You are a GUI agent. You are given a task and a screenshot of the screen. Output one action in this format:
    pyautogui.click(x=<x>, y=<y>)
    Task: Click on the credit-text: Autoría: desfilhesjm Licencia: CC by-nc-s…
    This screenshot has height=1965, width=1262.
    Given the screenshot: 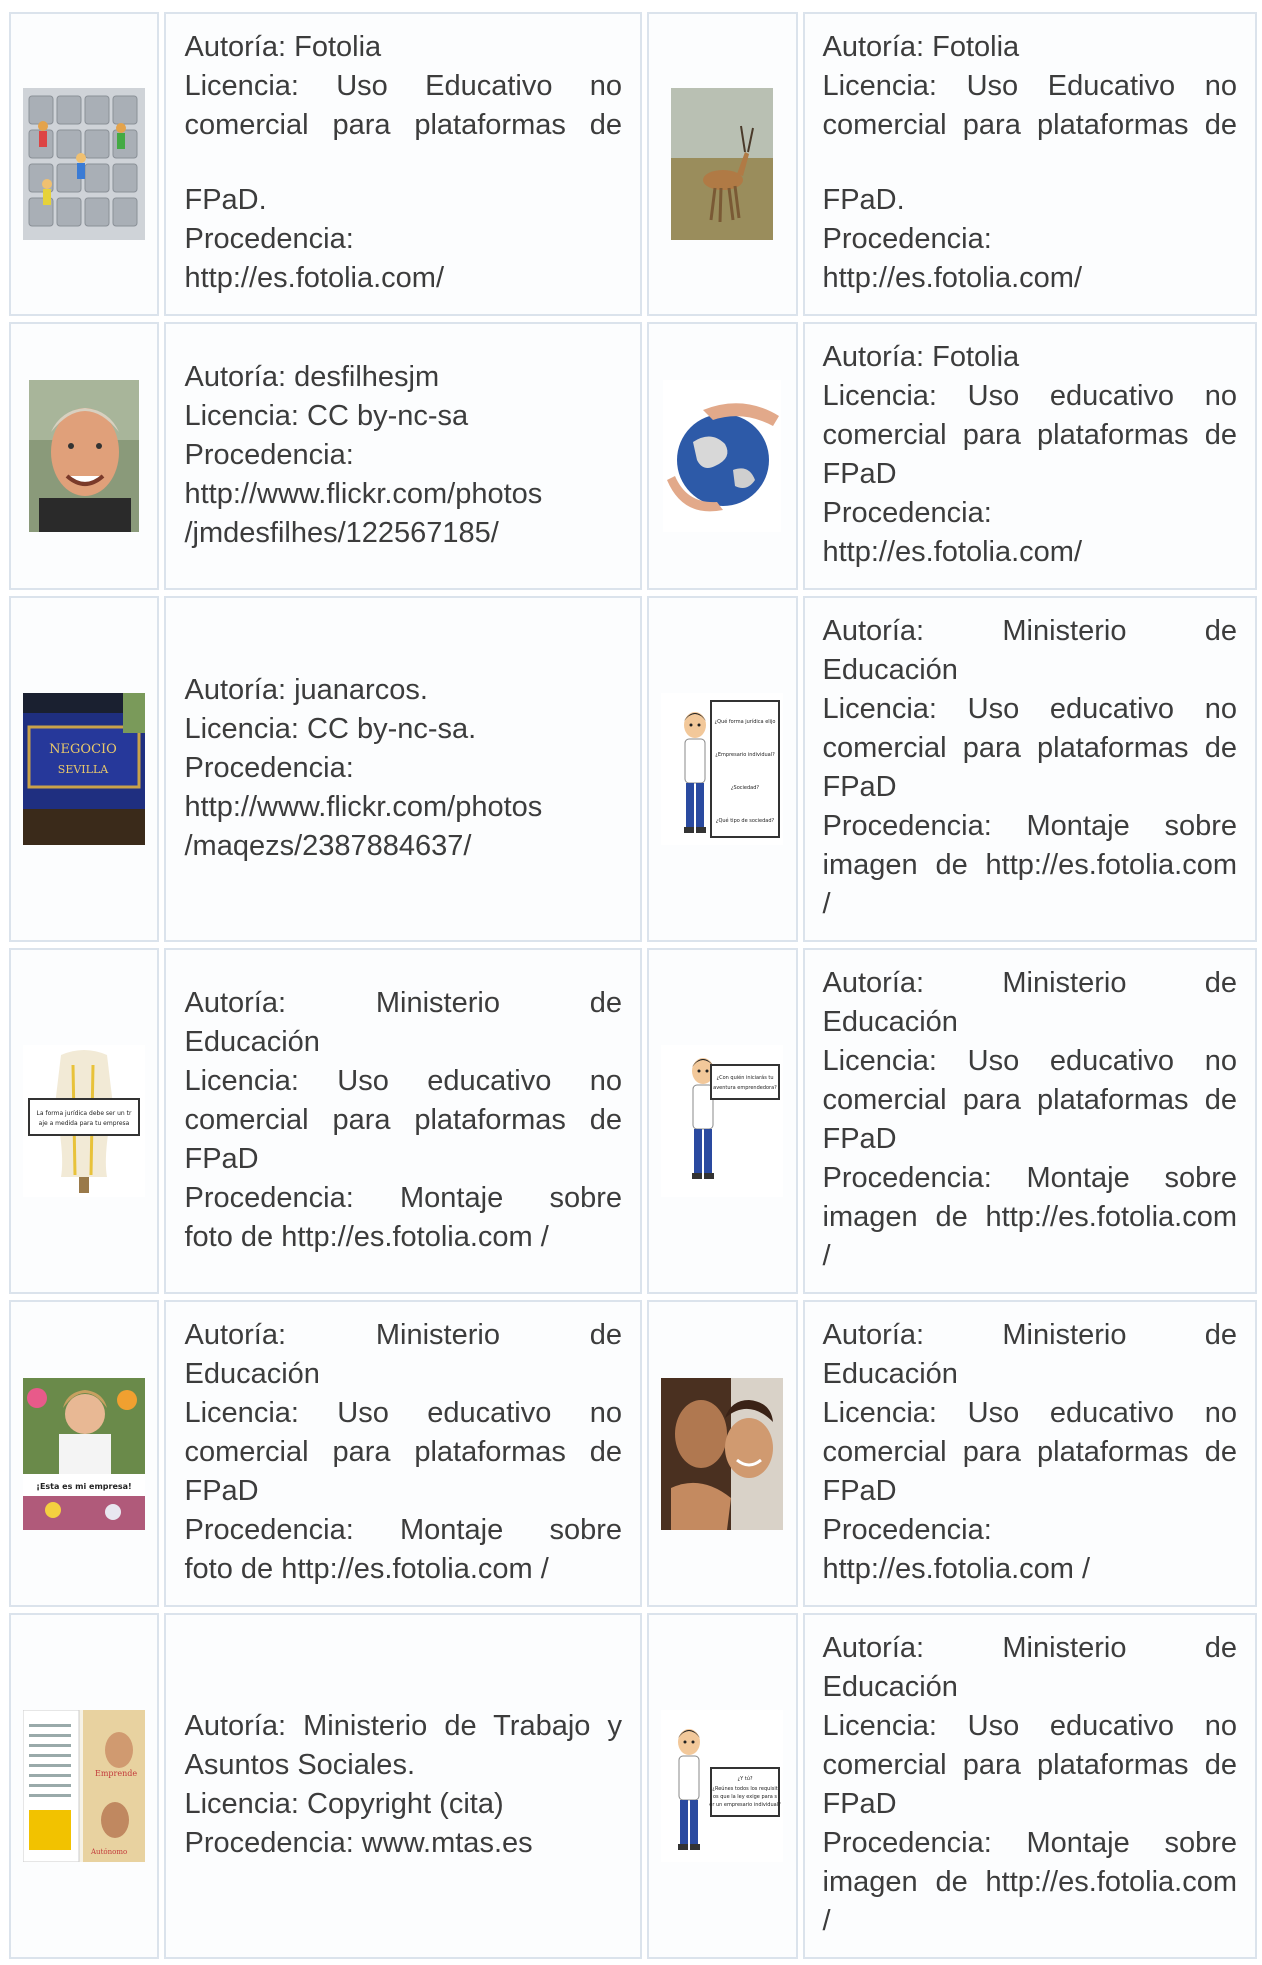 What is the action you would take?
    pyautogui.click(x=403, y=455)
    